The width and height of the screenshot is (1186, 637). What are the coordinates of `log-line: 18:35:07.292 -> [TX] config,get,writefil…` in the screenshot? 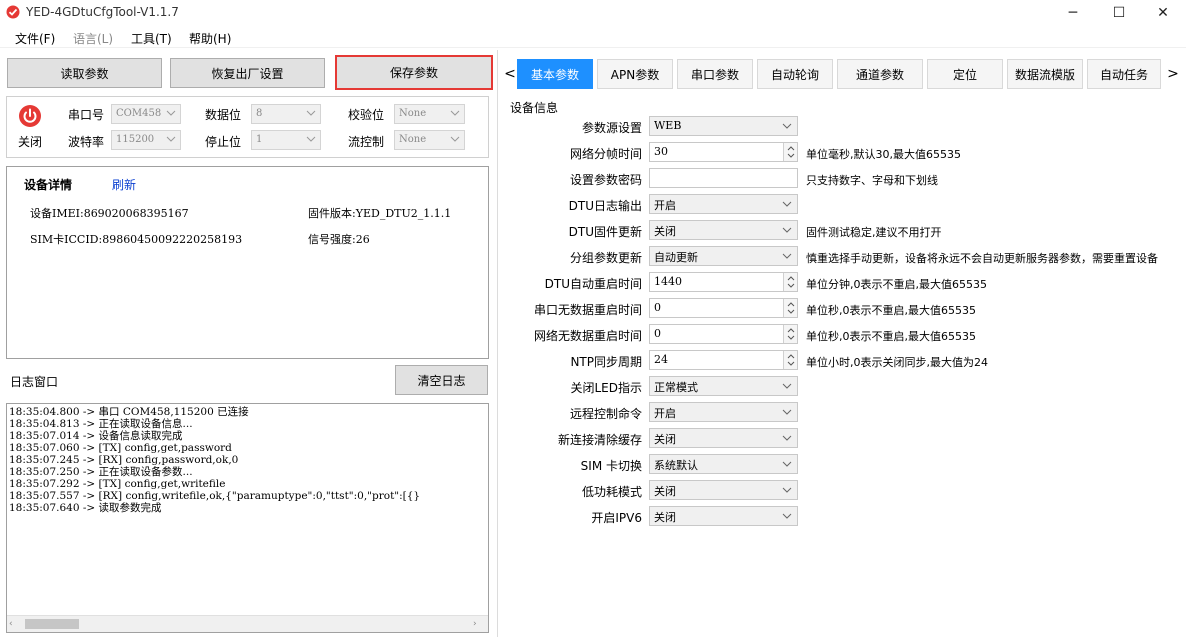 It's located at (117, 484).